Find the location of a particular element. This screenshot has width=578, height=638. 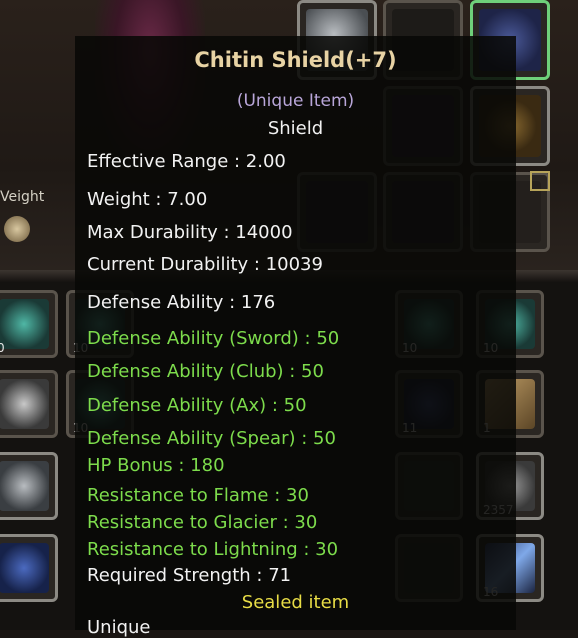

item-name: Chitin Shield(+7) is located at coordinates (295, 60).